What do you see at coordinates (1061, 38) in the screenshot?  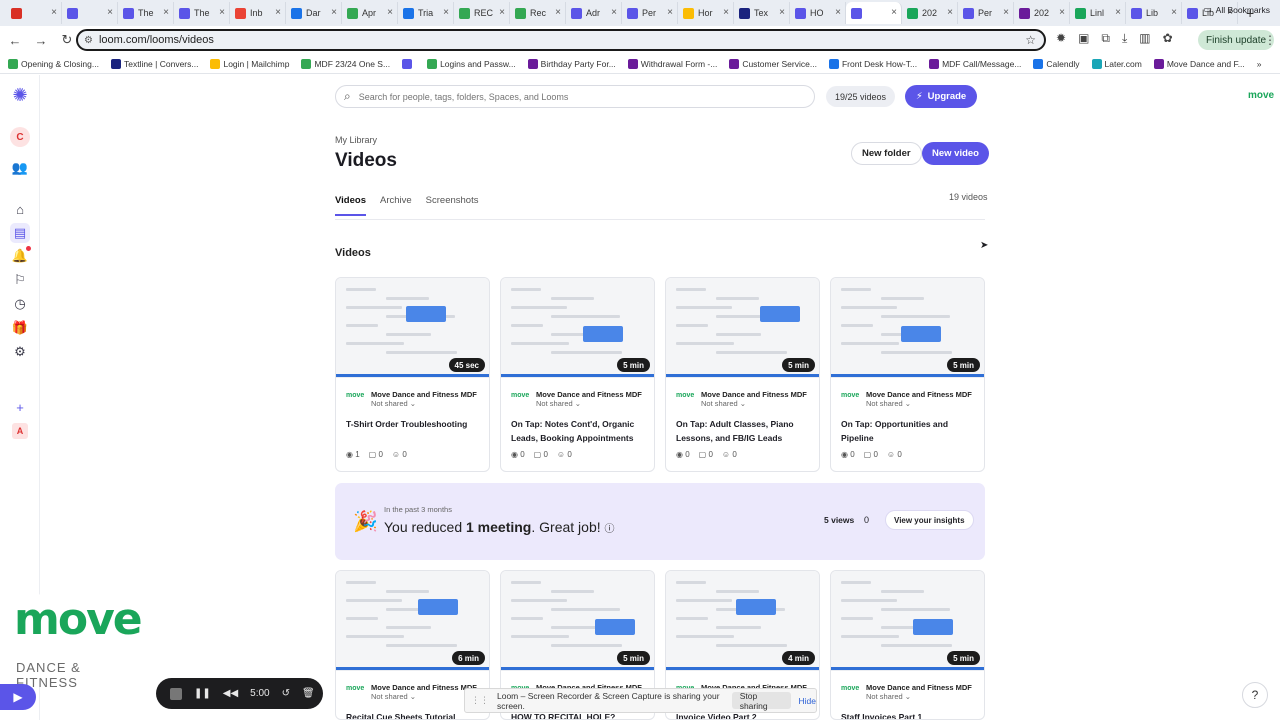 I see `extension-icon: ✹` at bounding box center [1061, 38].